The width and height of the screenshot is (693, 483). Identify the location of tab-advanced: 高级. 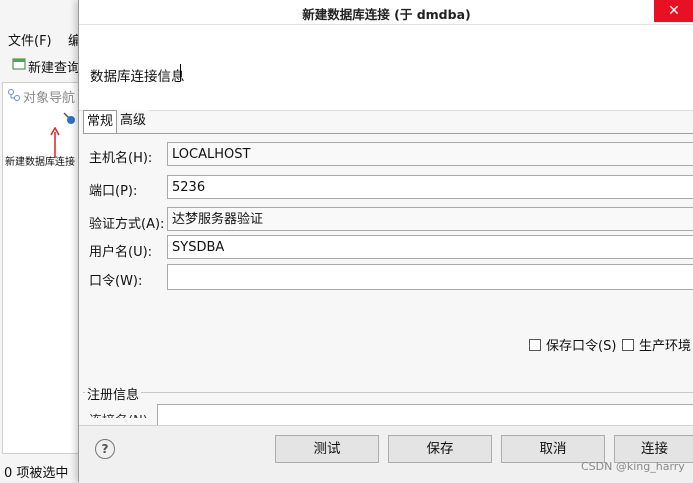
(133, 121).